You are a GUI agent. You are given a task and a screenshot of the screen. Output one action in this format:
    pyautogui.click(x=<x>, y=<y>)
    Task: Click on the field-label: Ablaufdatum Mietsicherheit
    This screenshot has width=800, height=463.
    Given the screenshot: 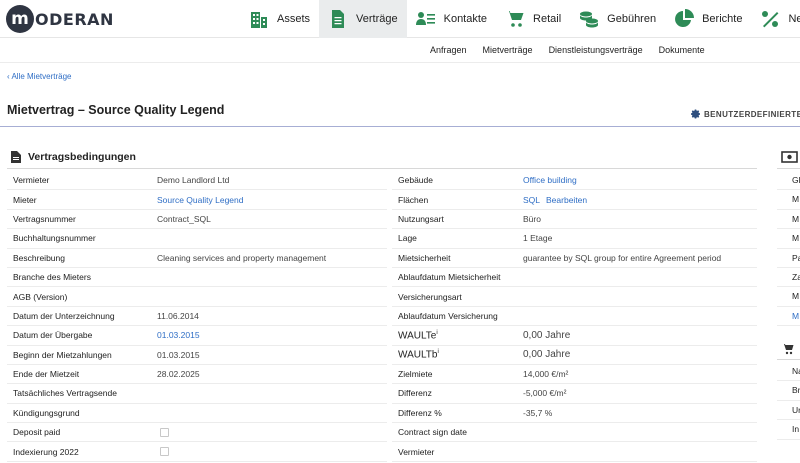 What is the action you would take?
    pyautogui.click(x=457, y=277)
    